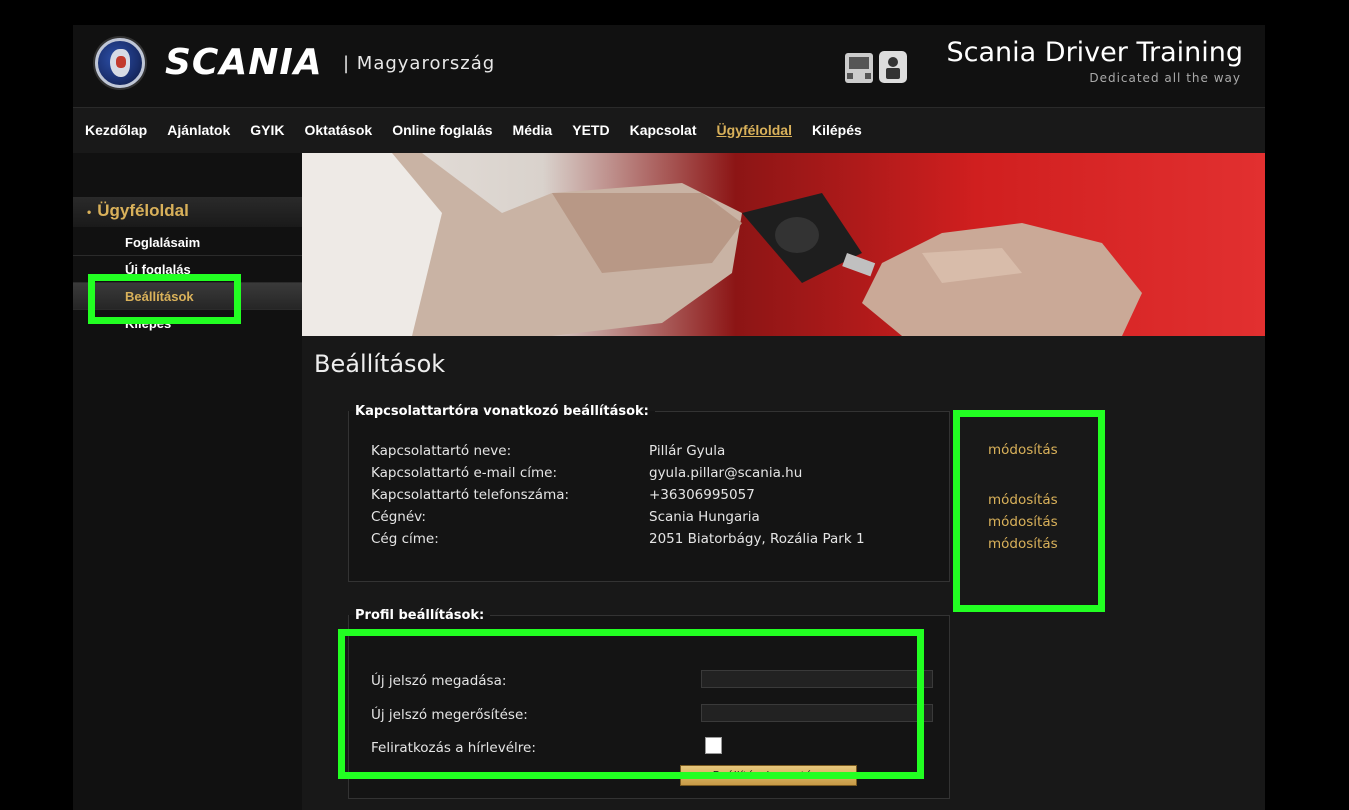 The height and width of the screenshot is (810, 1349). Describe the element at coordinates (116, 123) in the screenshot. I see `nav-item-kezdolap: Kezdőlap` at that location.